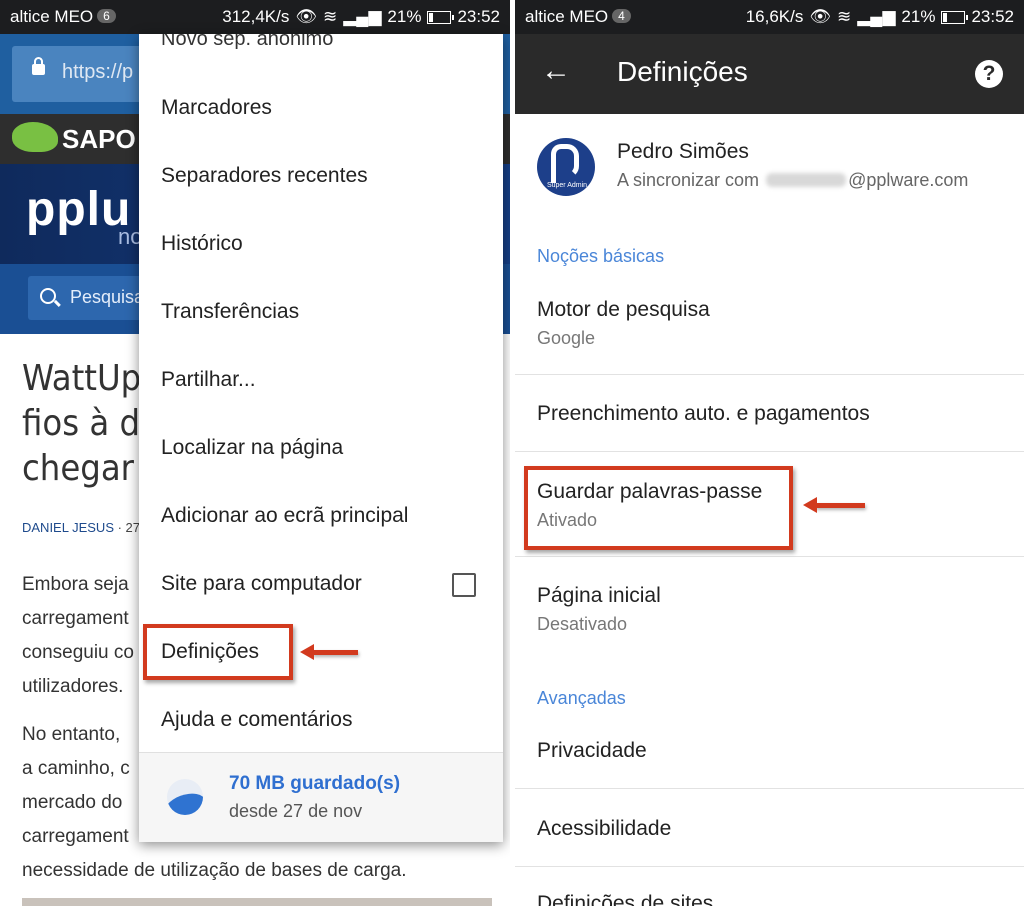  I want to click on menu-item-recent-tabs: Separadores recentes, so click(264, 176).